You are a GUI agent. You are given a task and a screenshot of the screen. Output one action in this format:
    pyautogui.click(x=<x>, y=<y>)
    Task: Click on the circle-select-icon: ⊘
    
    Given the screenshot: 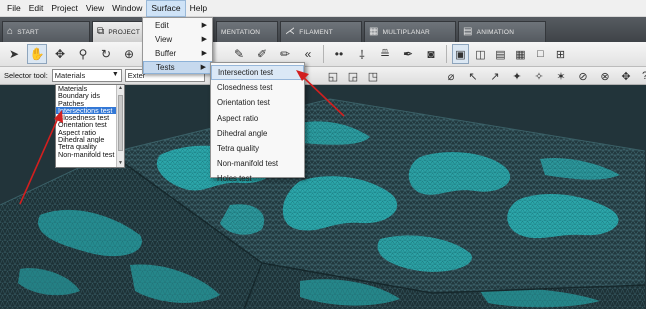 What is the action you would take?
    pyautogui.click(x=583, y=76)
    